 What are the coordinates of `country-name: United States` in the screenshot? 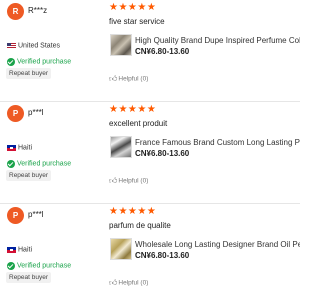 It's located at (39, 46).